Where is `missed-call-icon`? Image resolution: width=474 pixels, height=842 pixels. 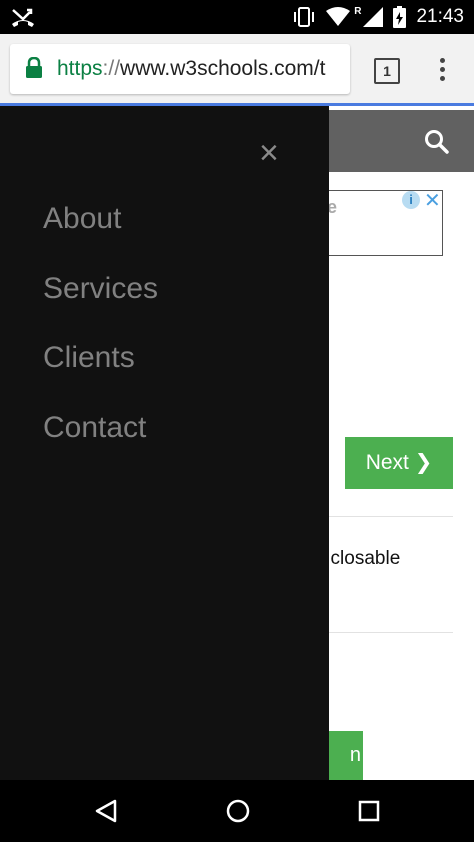 missed-call-icon is located at coordinates (23, 17).